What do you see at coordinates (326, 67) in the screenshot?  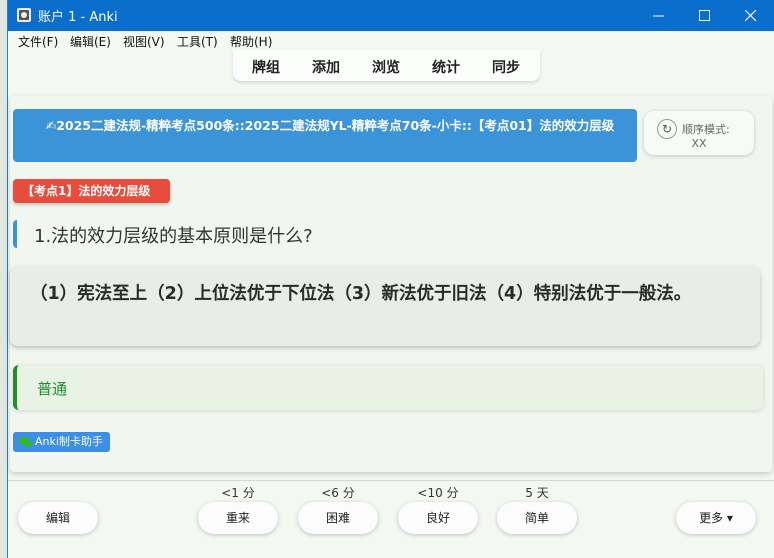 I see `tab-add: 添加` at bounding box center [326, 67].